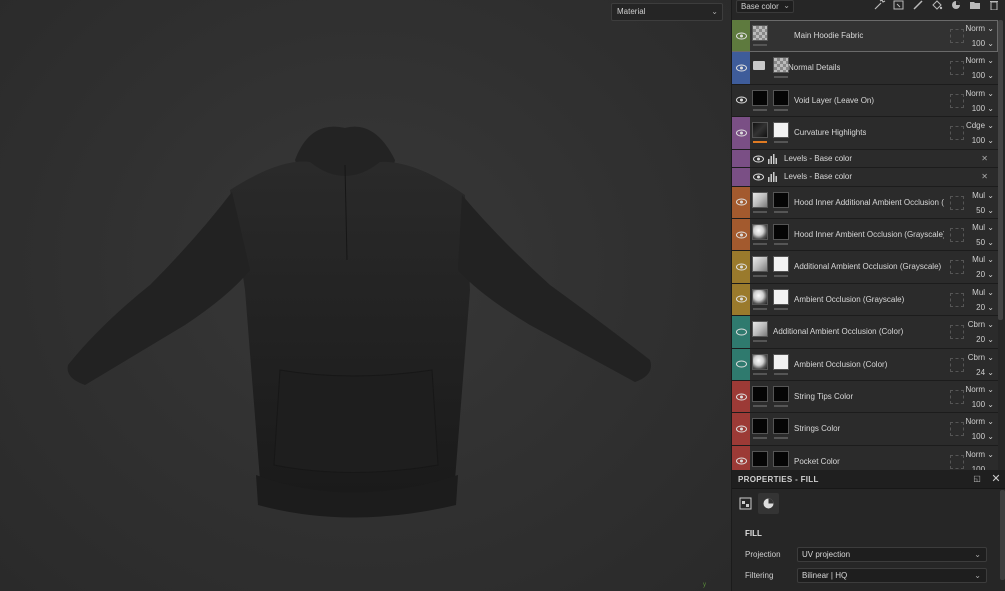 The image size is (1005, 591). Describe the element at coordinates (765, 6) in the screenshot. I see `channel-select: Base color ⌄` at that location.